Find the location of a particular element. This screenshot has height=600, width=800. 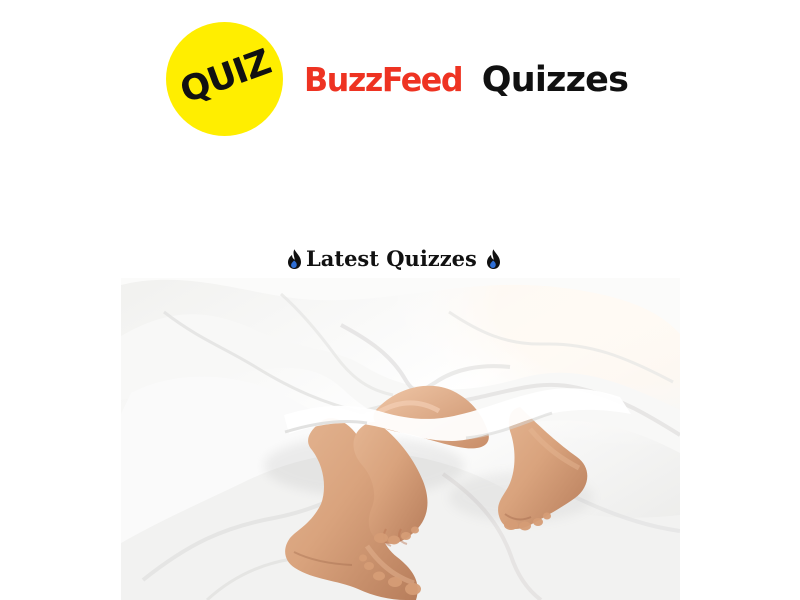

site-header: QUIZ BuzzFeed Quizzes is located at coordinates (397, 79).